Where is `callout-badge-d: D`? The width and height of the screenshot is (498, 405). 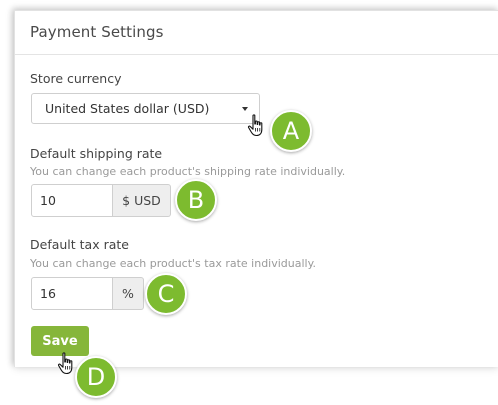 callout-badge-d: D is located at coordinates (96, 377).